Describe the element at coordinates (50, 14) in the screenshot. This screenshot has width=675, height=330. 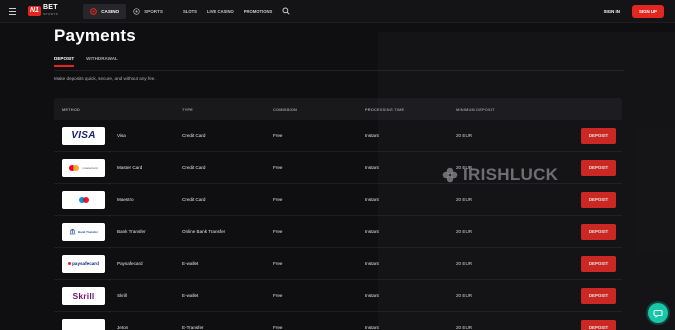
I see `logo-brand-sub: SPORTS` at that location.